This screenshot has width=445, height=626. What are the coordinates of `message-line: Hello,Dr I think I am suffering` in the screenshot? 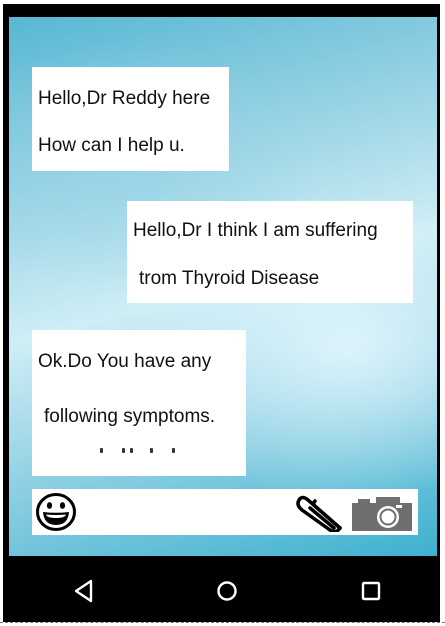 It's located at (255, 230).